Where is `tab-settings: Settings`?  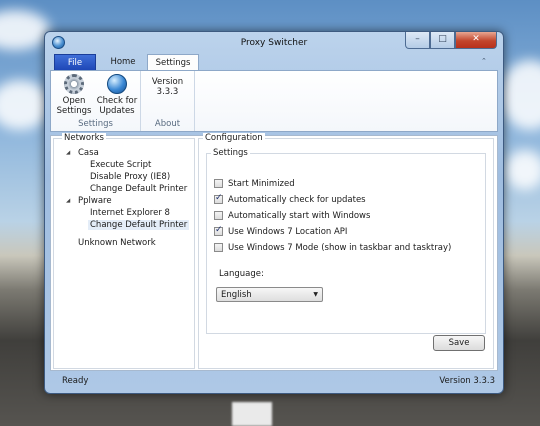 tab-settings: Settings is located at coordinates (173, 62).